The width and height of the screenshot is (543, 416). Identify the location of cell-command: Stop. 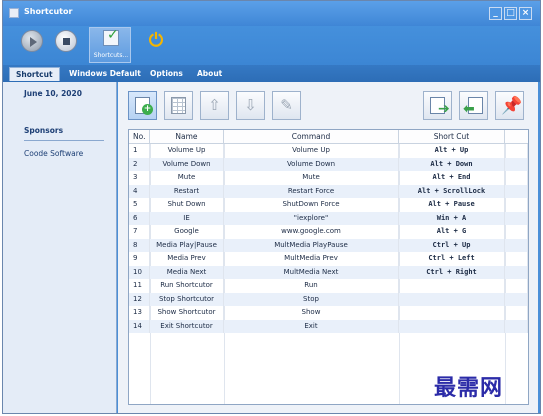
(311, 299).